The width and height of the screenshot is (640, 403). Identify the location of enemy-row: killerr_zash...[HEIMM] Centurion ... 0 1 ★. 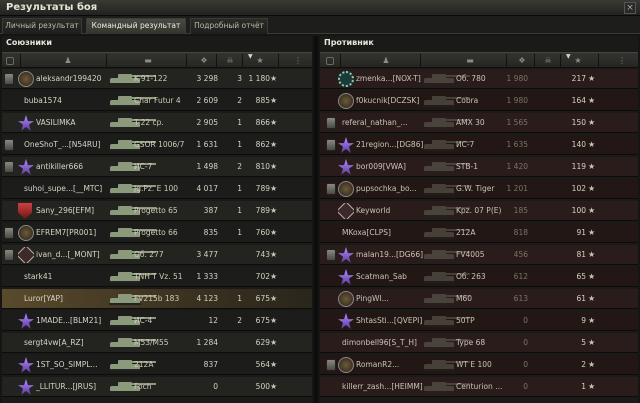
(479, 387).